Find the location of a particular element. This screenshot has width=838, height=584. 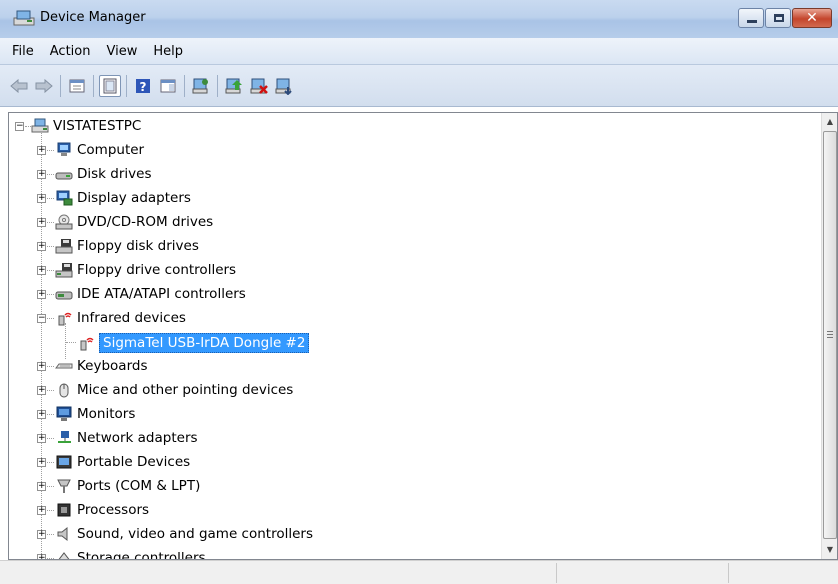

menu-help: Help is located at coordinates (168, 51).